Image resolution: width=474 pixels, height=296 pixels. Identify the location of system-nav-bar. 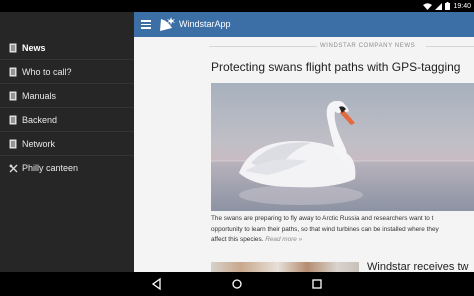
(237, 284).